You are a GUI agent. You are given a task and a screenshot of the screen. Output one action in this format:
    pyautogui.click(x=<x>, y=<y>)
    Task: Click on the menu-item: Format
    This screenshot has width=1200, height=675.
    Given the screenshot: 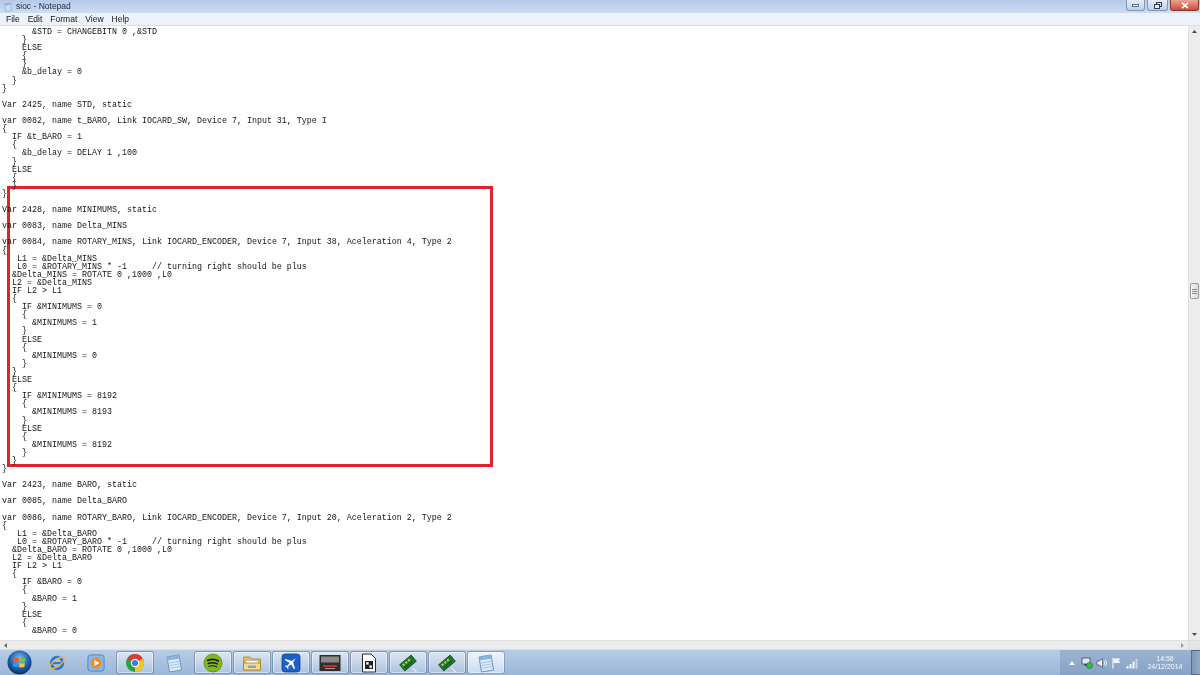 What is the action you would take?
    pyautogui.click(x=64, y=19)
    